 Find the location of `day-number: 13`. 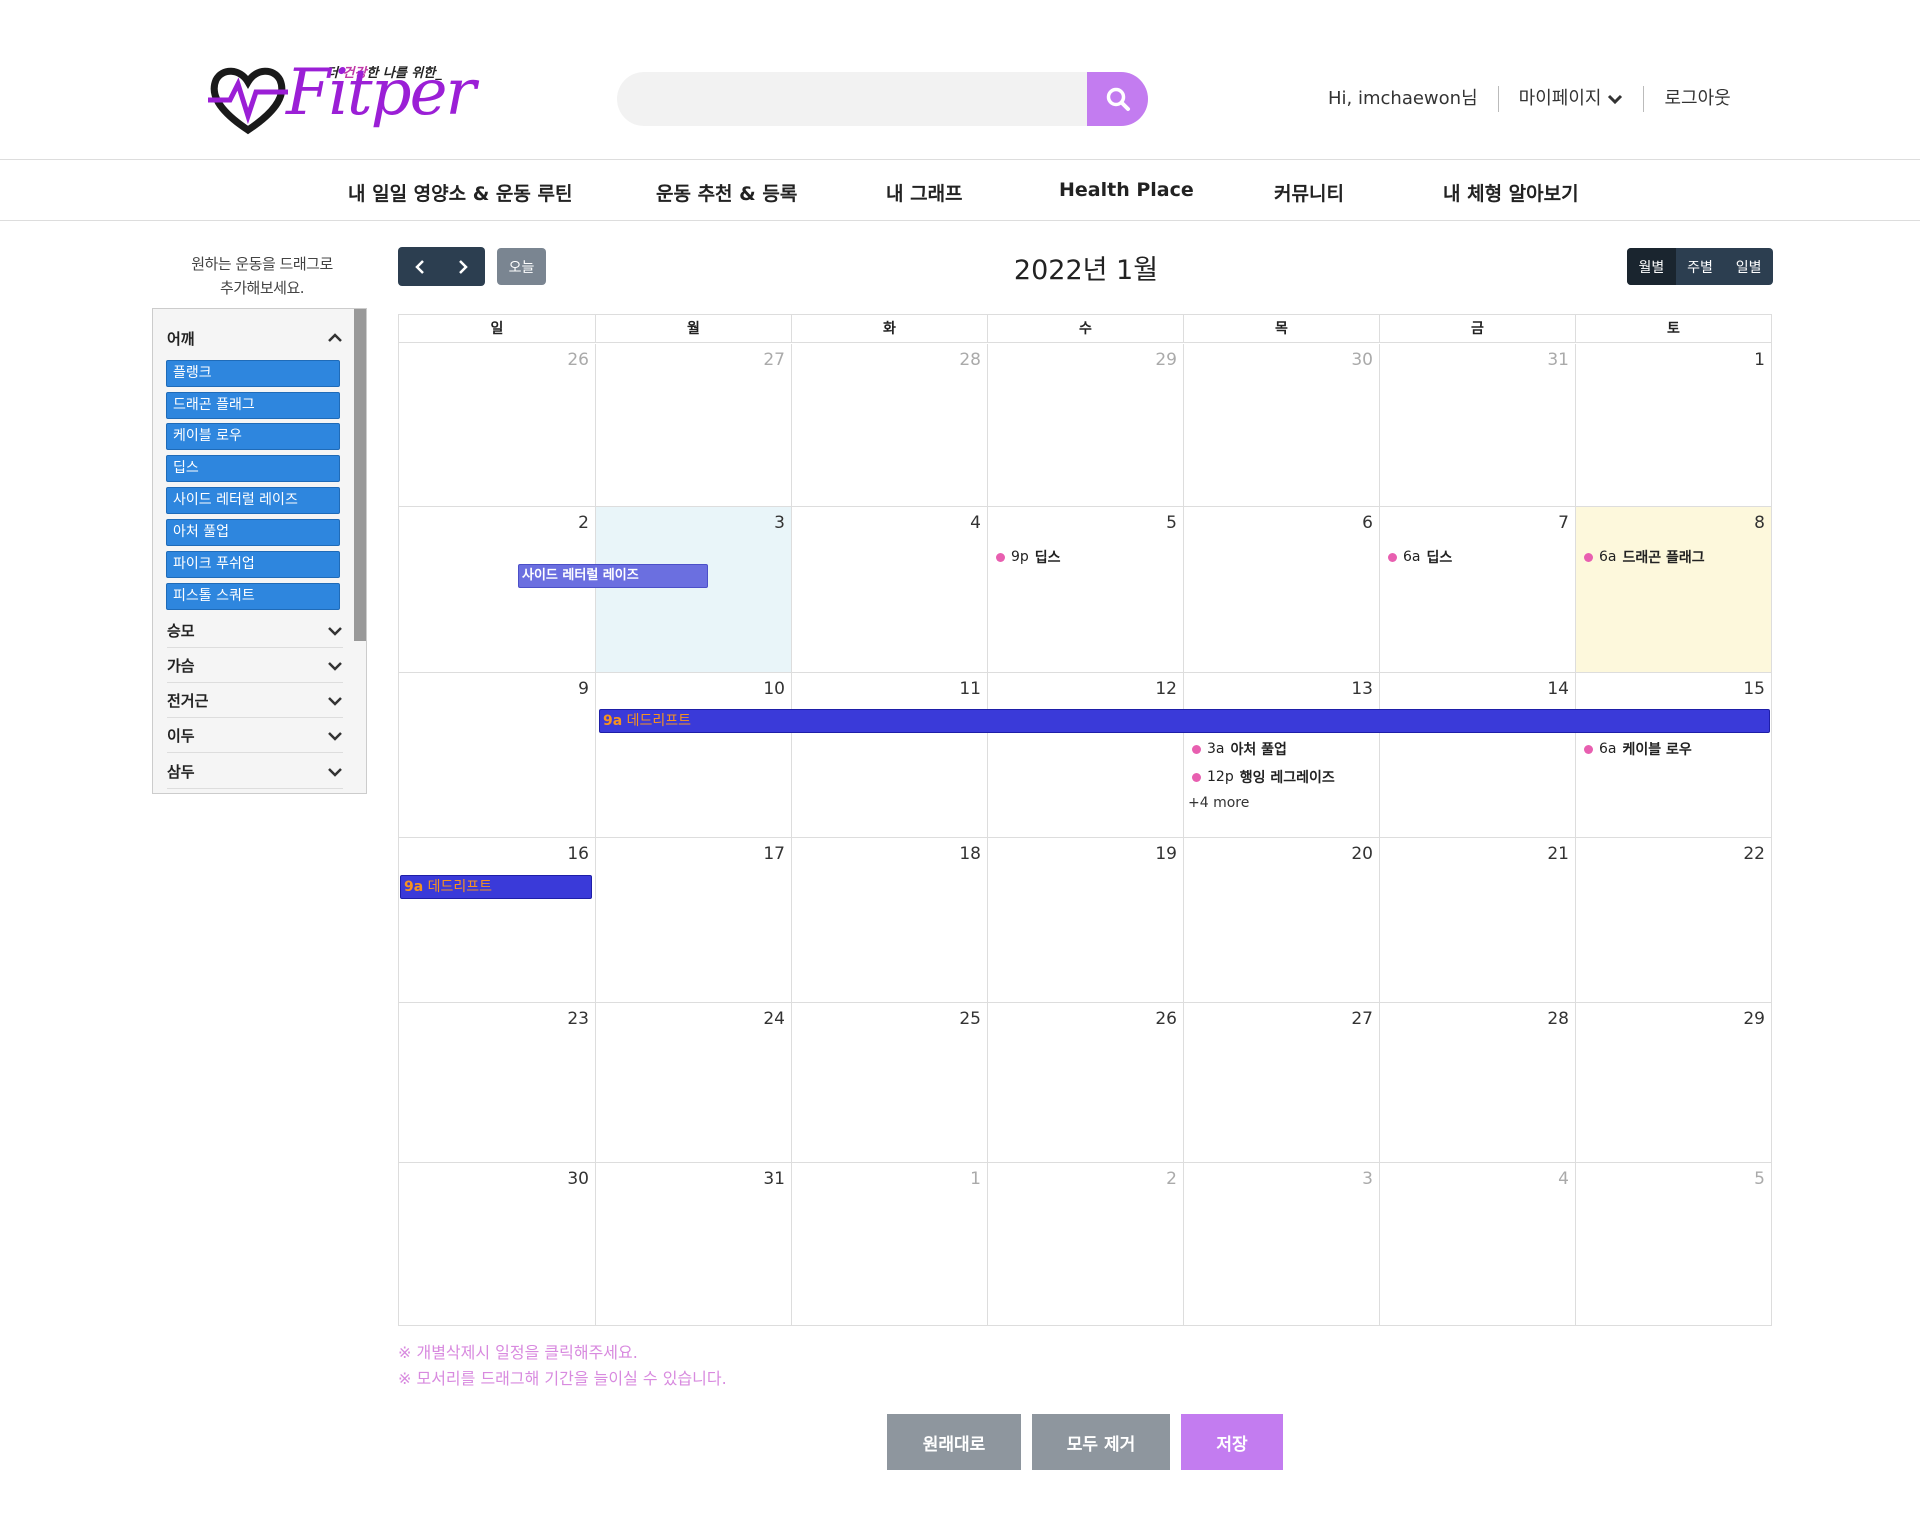

day-number: 13 is located at coordinates (1362, 689).